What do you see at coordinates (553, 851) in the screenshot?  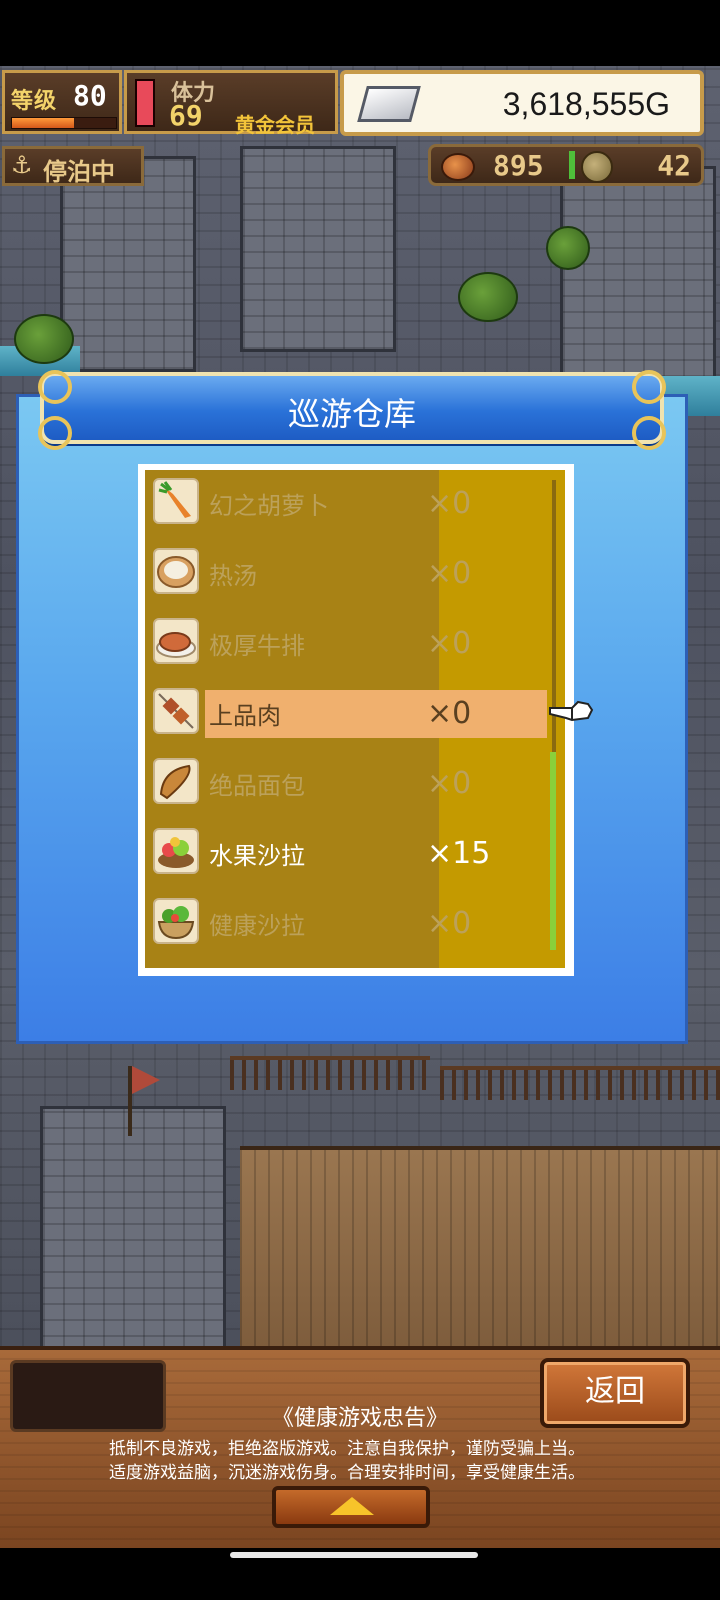 I see `scrollbar-thumb` at bounding box center [553, 851].